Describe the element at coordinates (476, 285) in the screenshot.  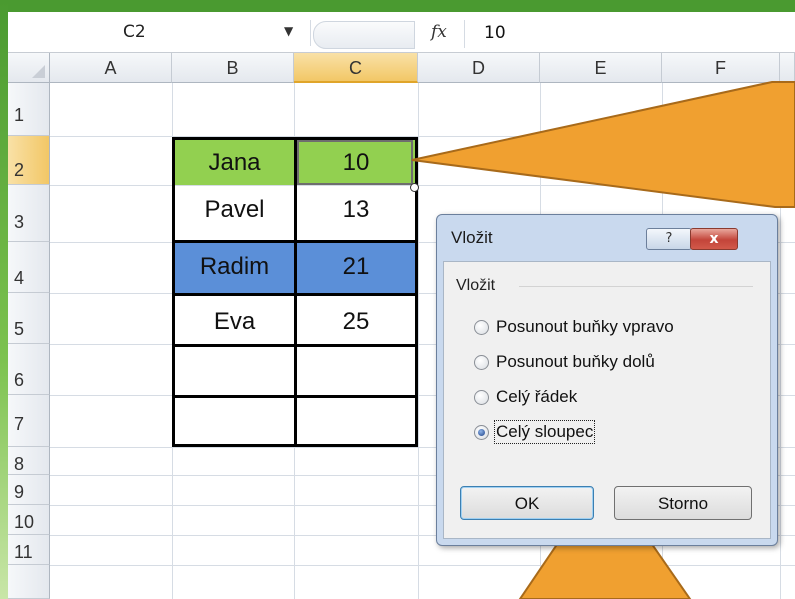
I see `group-label: Vložit` at that location.